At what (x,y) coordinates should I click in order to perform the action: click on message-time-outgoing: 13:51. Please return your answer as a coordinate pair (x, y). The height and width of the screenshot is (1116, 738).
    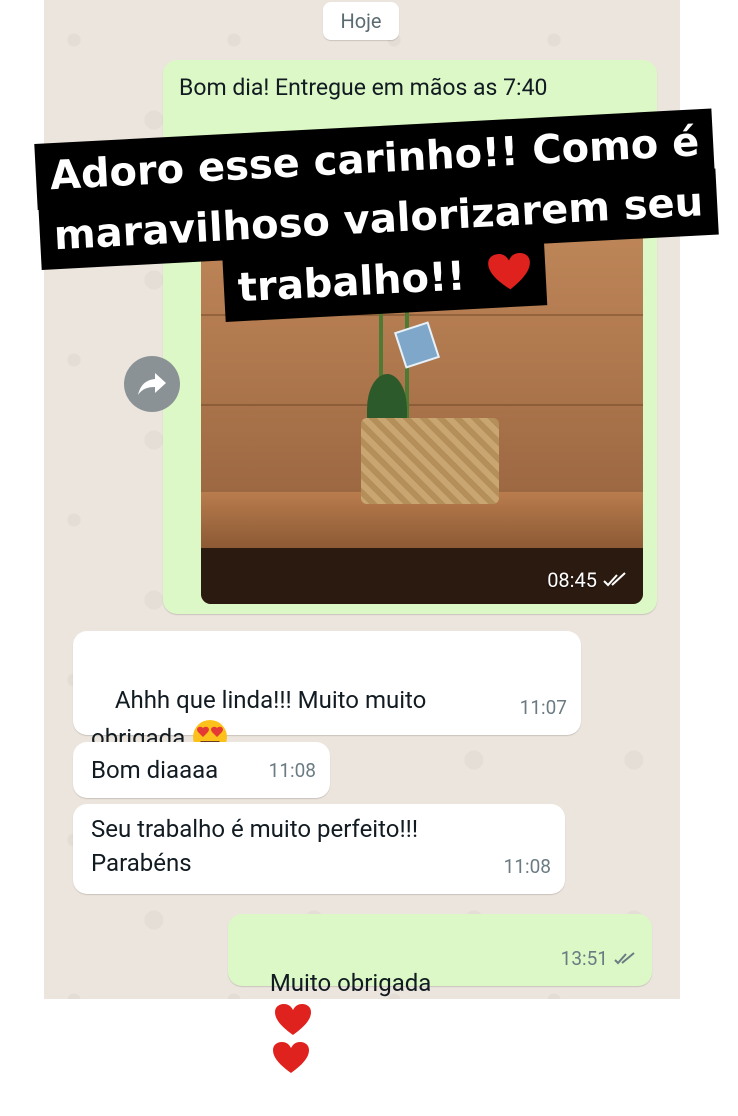
    Looking at the image, I should click on (599, 959).